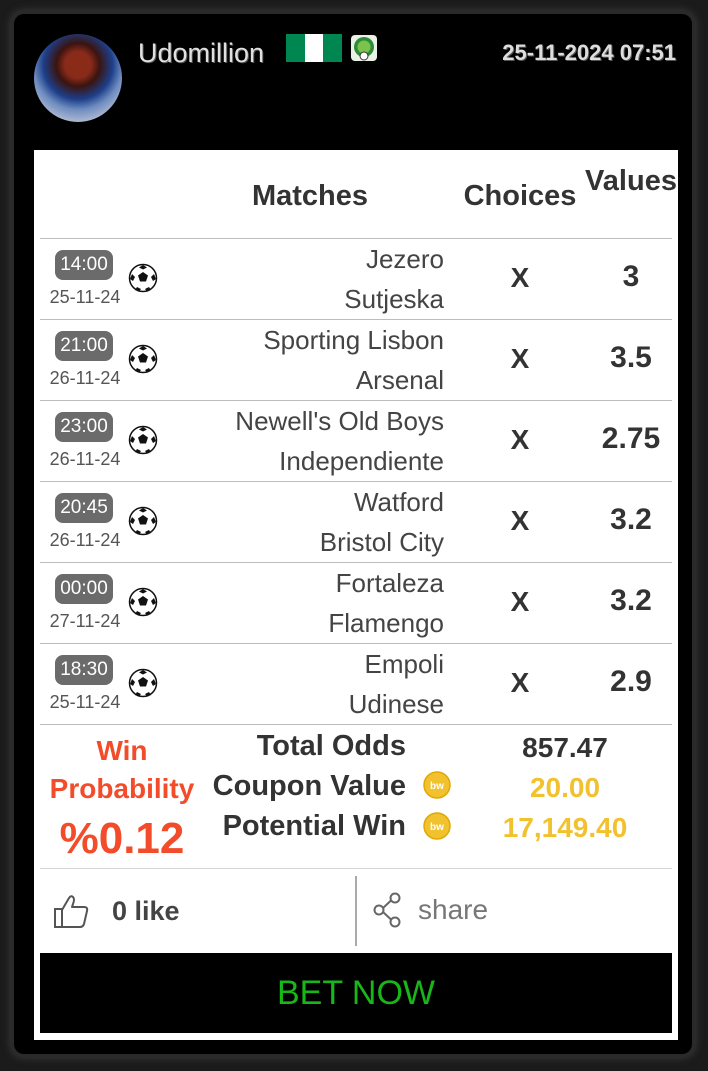  I want to click on match-time: 23:00, so click(84, 427).